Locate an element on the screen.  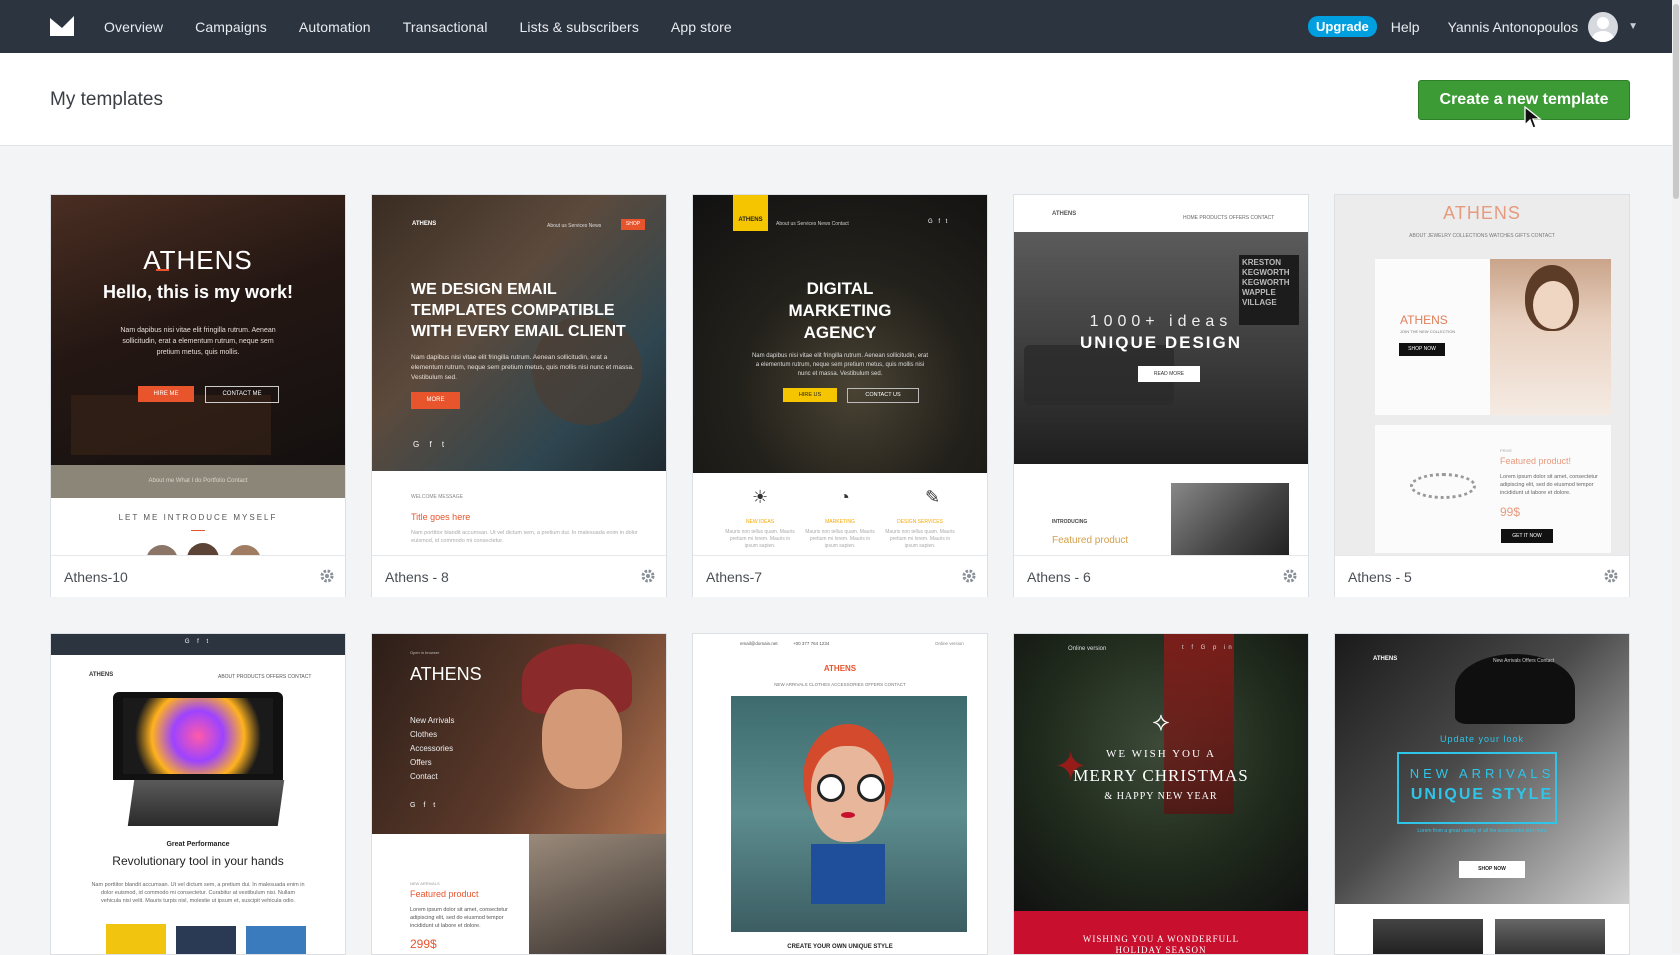
upgrade-button: Upgrade is located at coordinates (1342, 26).